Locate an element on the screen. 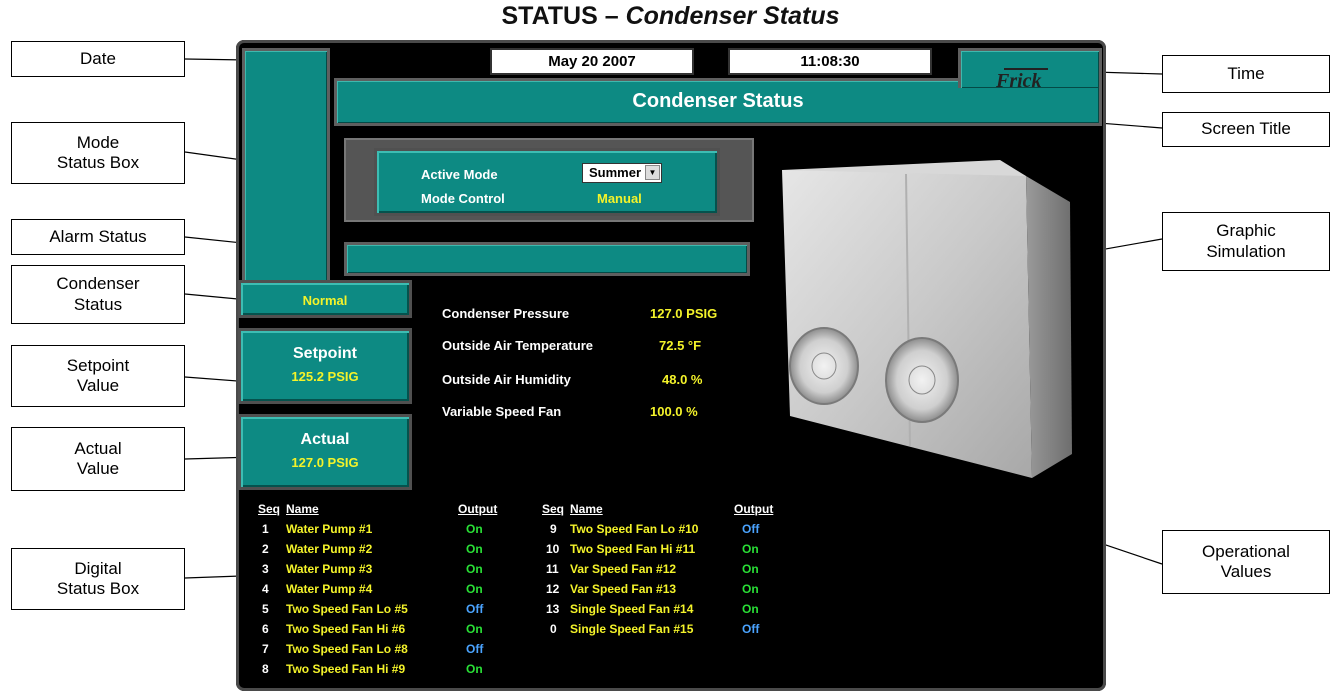  condenser-status-tile: Normal is located at coordinates (325, 299).